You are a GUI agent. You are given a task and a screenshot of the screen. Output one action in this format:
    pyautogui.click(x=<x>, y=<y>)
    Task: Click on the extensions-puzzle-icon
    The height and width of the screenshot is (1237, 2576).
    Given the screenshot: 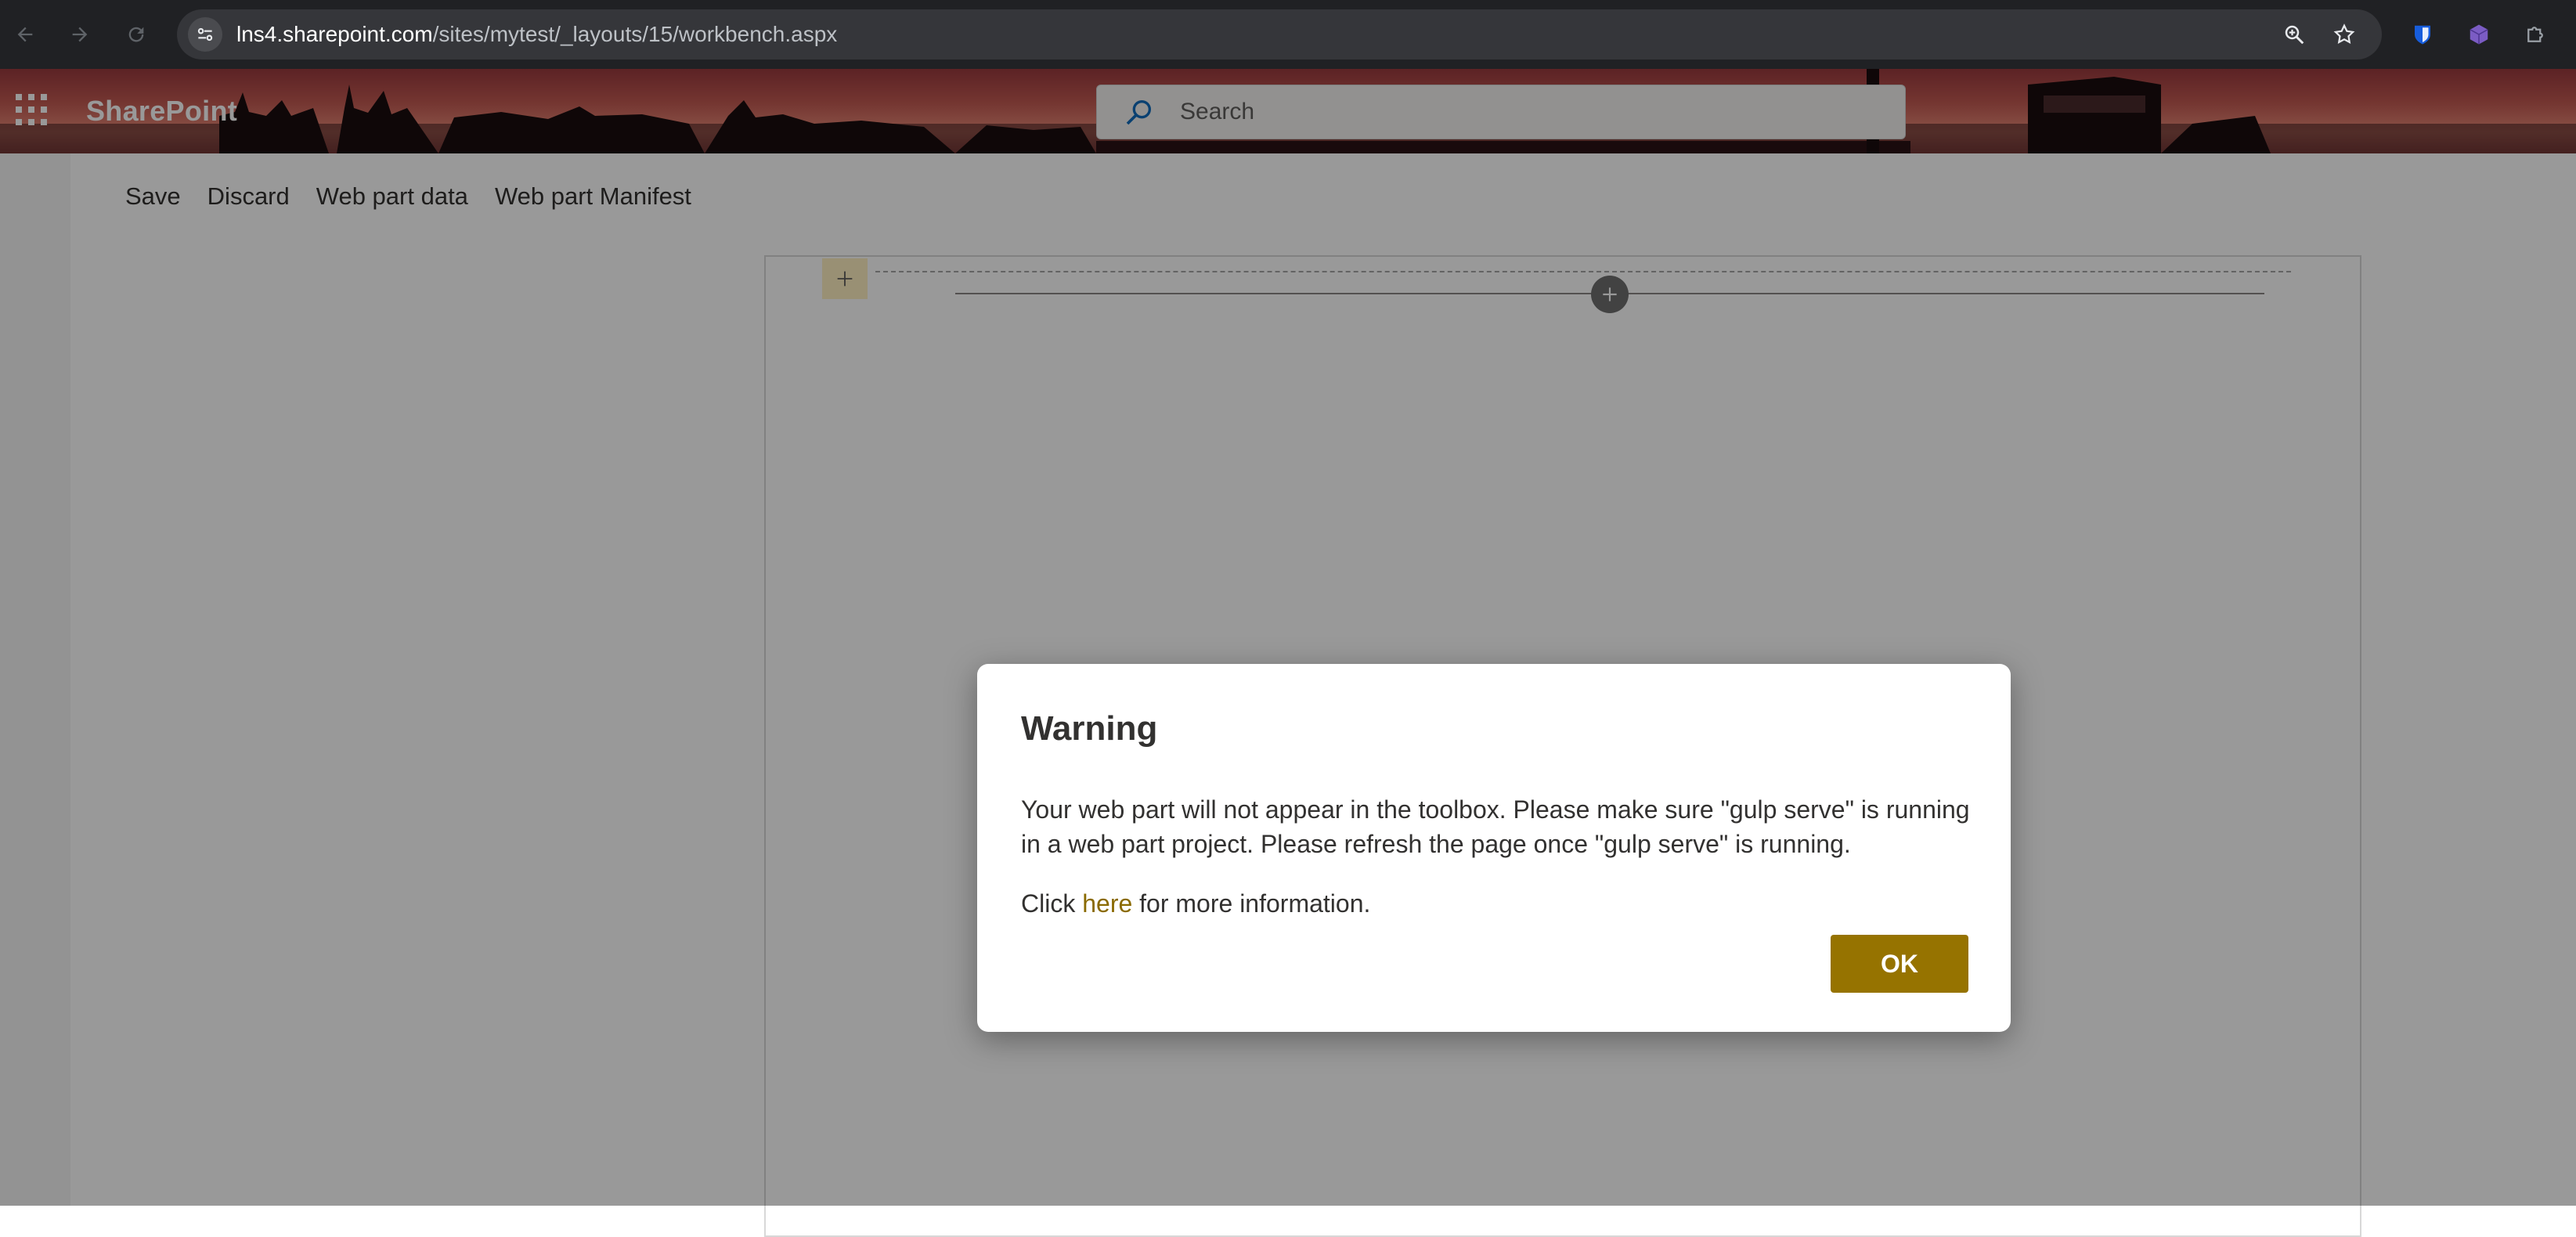 What is the action you would take?
    pyautogui.click(x=2535, y=34)
    